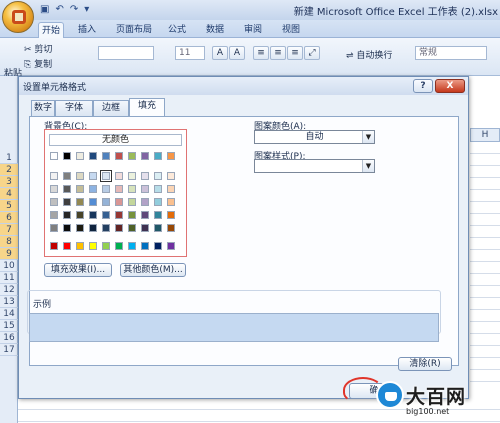  I want to click on ribbon-tab-page-layout: 页面布局, so click(134, 30).